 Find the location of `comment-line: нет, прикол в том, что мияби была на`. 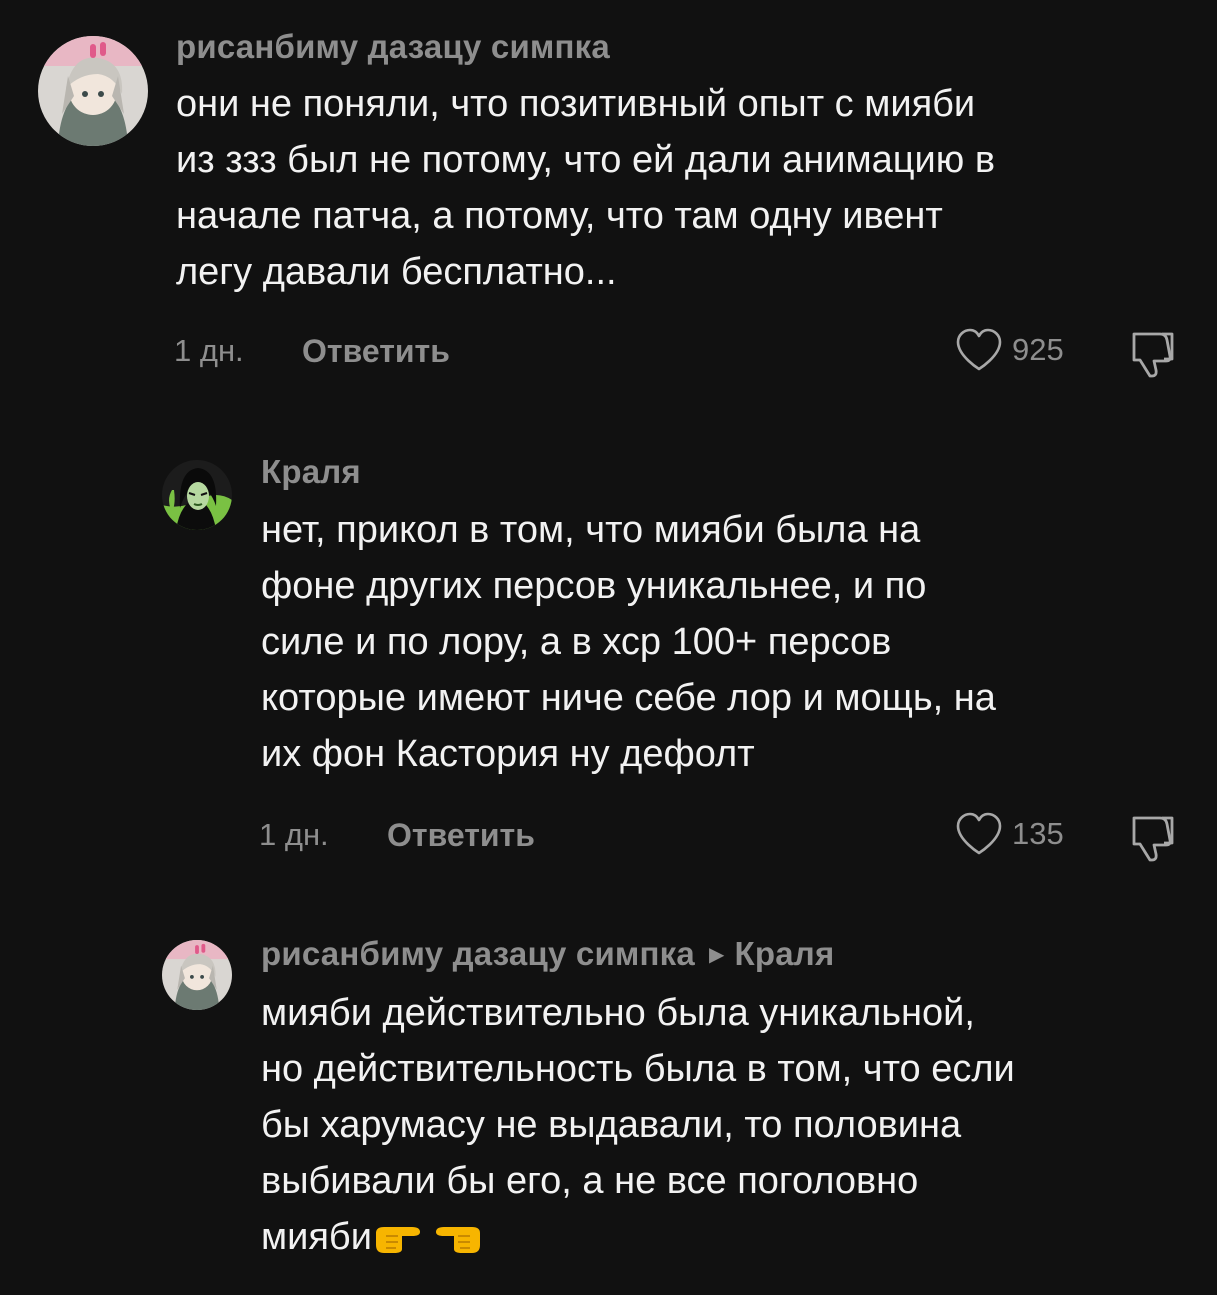

comment-line: нет, прикол в том, что мияби была на is located at coordinates (591, 530).